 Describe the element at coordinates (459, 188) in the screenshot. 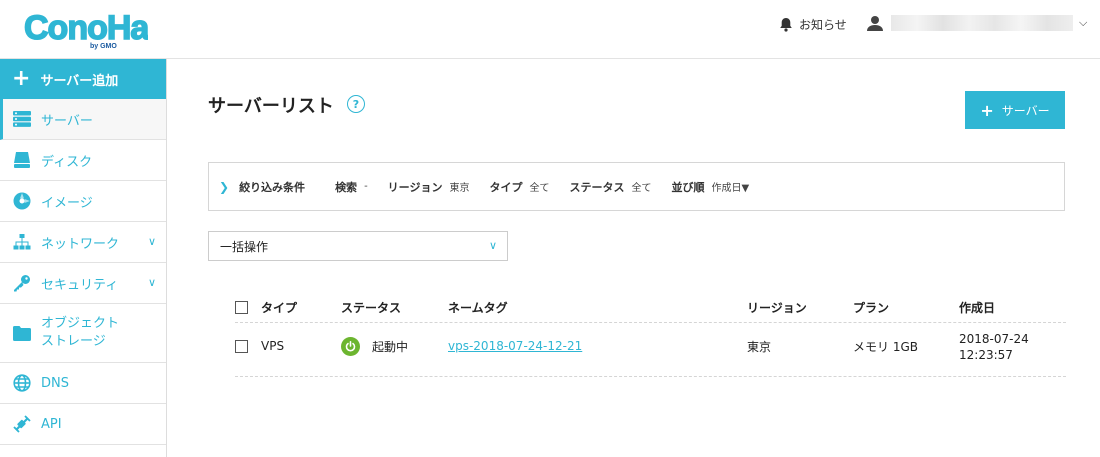

I see `filter-region-value: 東京` at that location.